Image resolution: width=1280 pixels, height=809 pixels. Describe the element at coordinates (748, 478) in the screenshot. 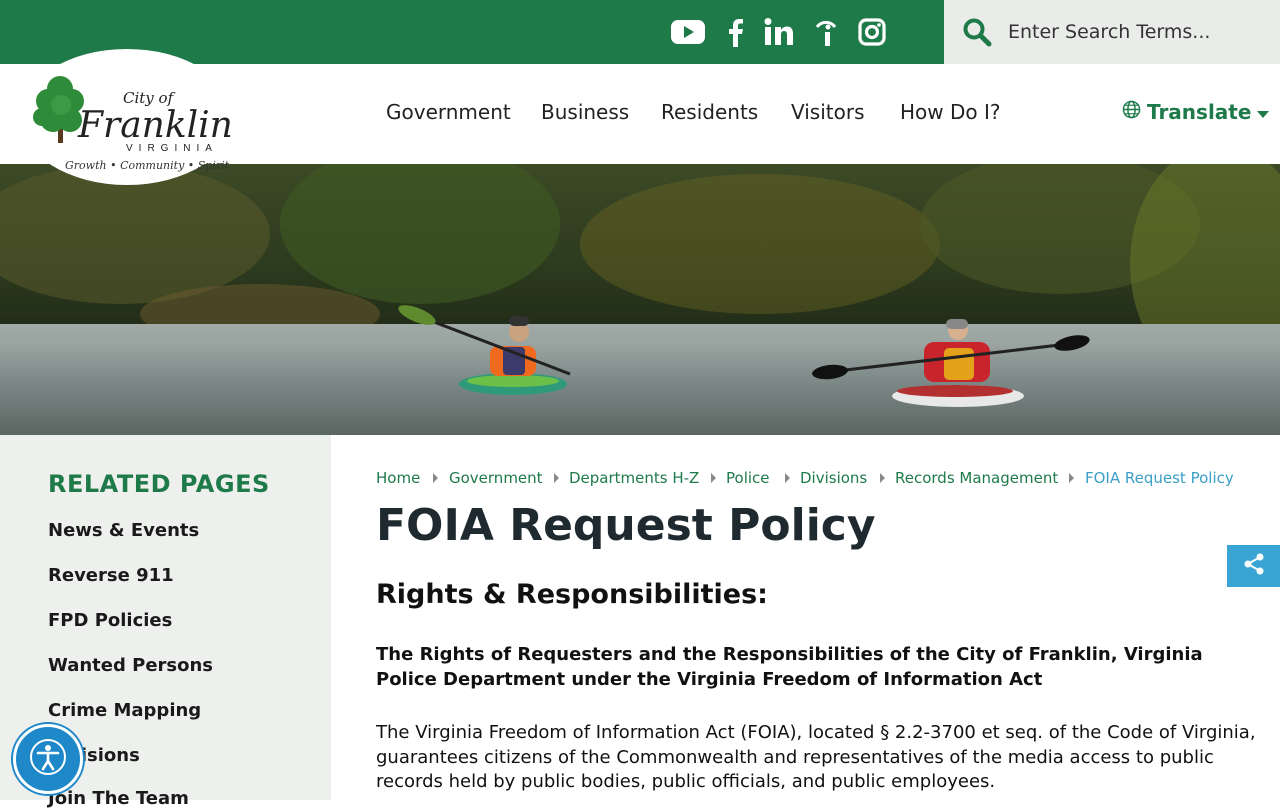

I see `breadcrumb-police: Police` at that location.